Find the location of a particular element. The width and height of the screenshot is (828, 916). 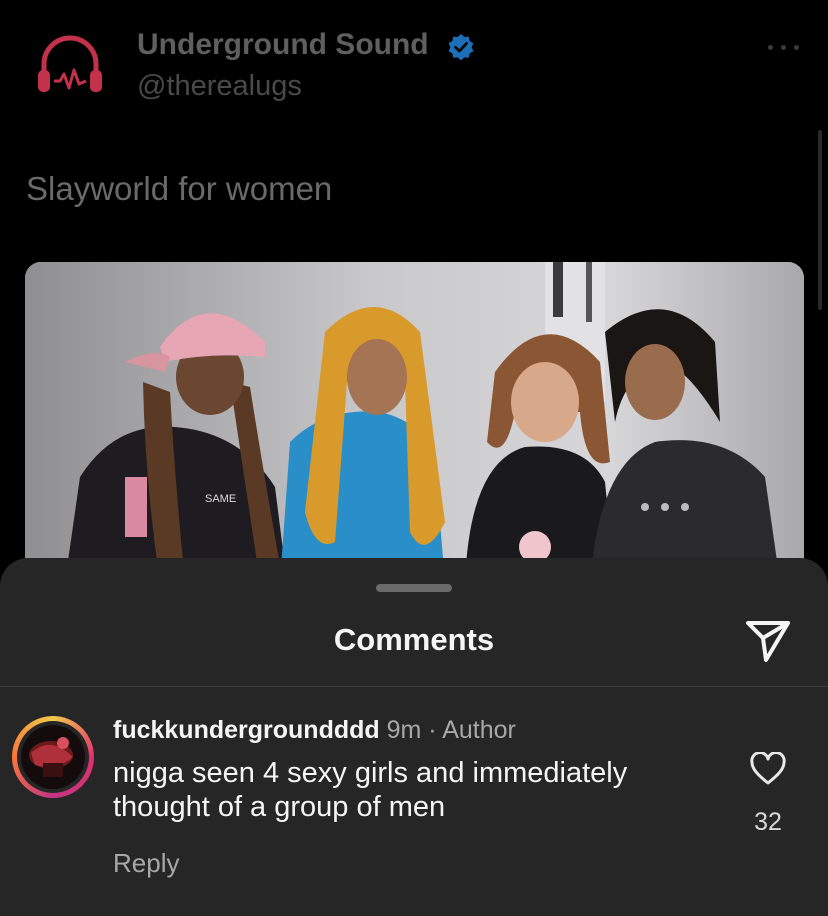

more-options-icon is located at coordinates (784, 47).